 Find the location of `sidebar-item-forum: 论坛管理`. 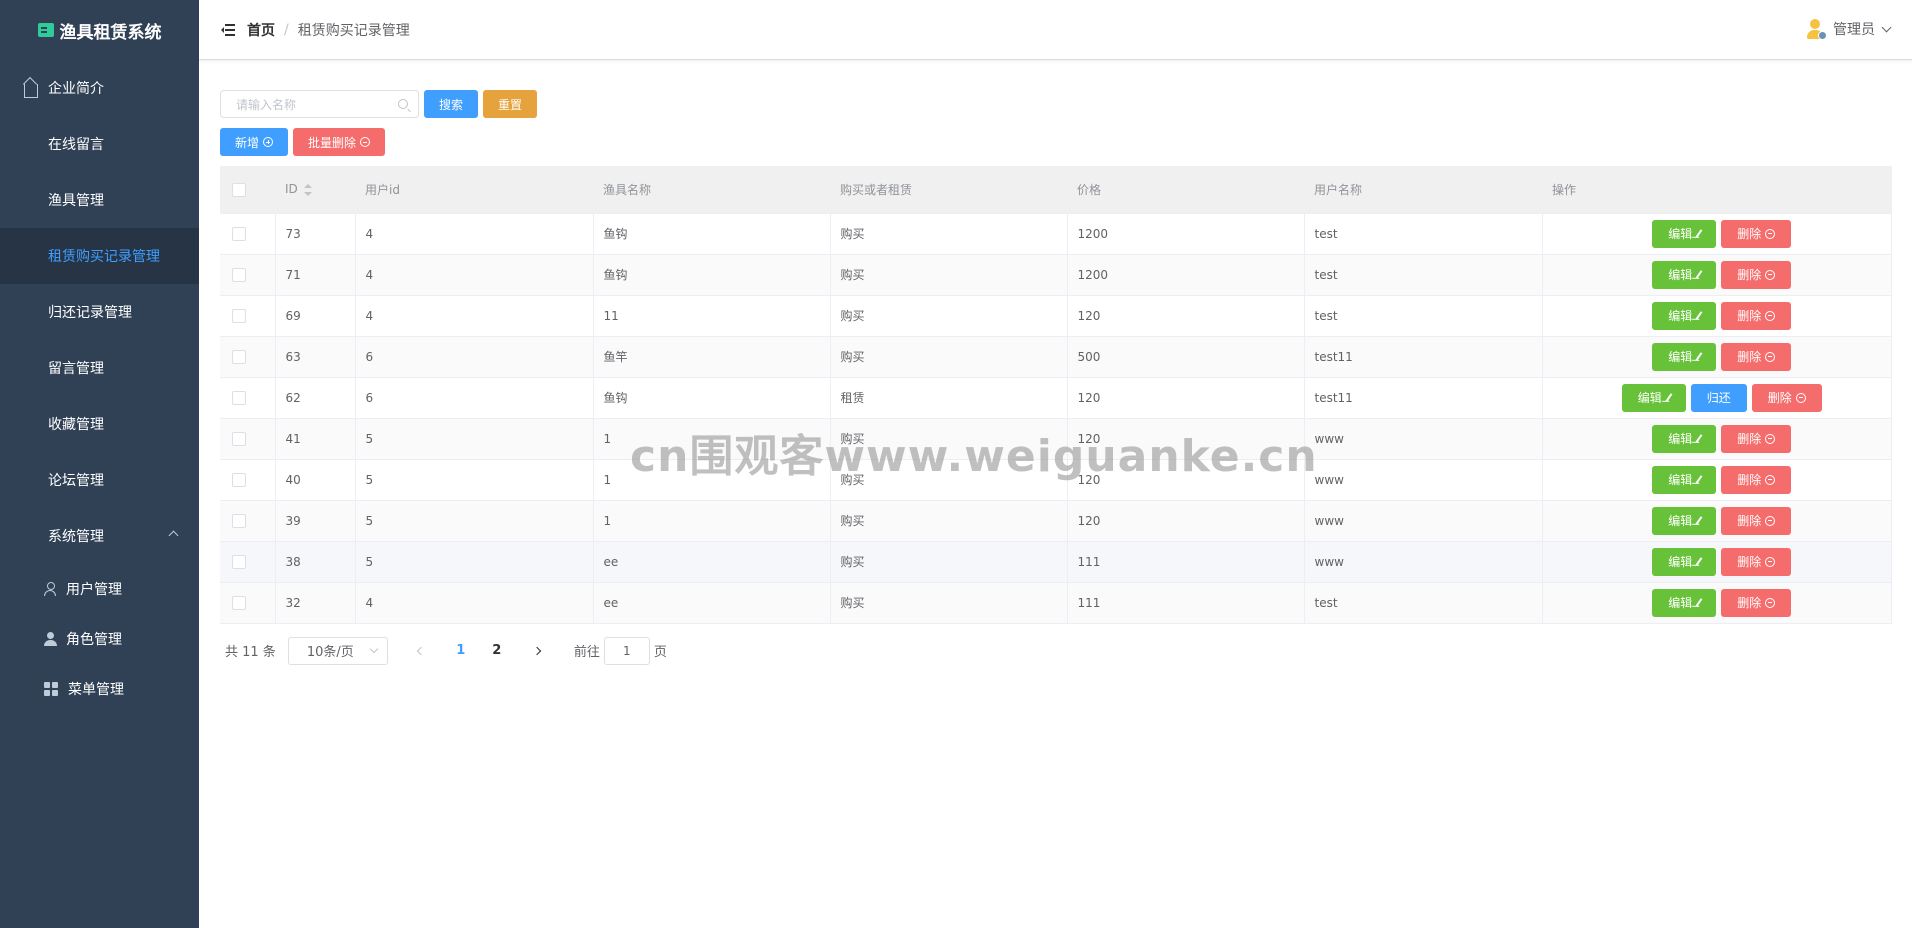

sidebar-item-forum: 论坛管理 is located at coordinates (99, 480).